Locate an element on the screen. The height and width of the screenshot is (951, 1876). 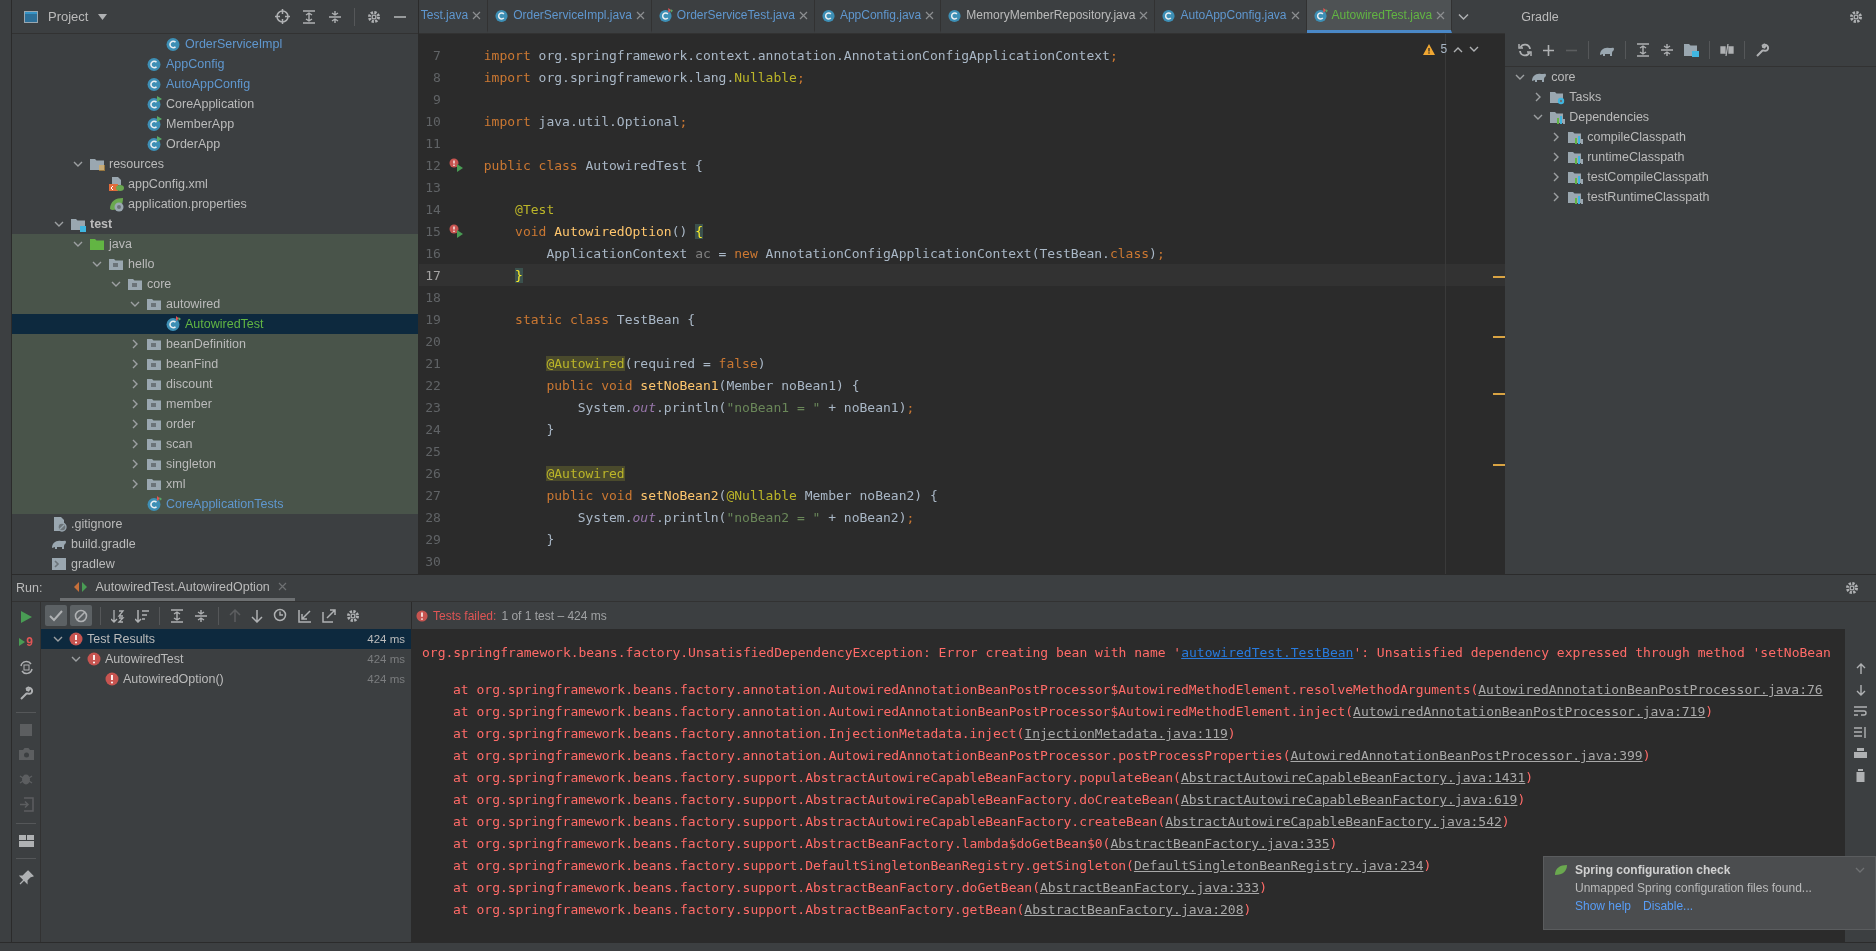
test-tree-item: AutowiredTest 424 ms is located at coordinates (226, 659).